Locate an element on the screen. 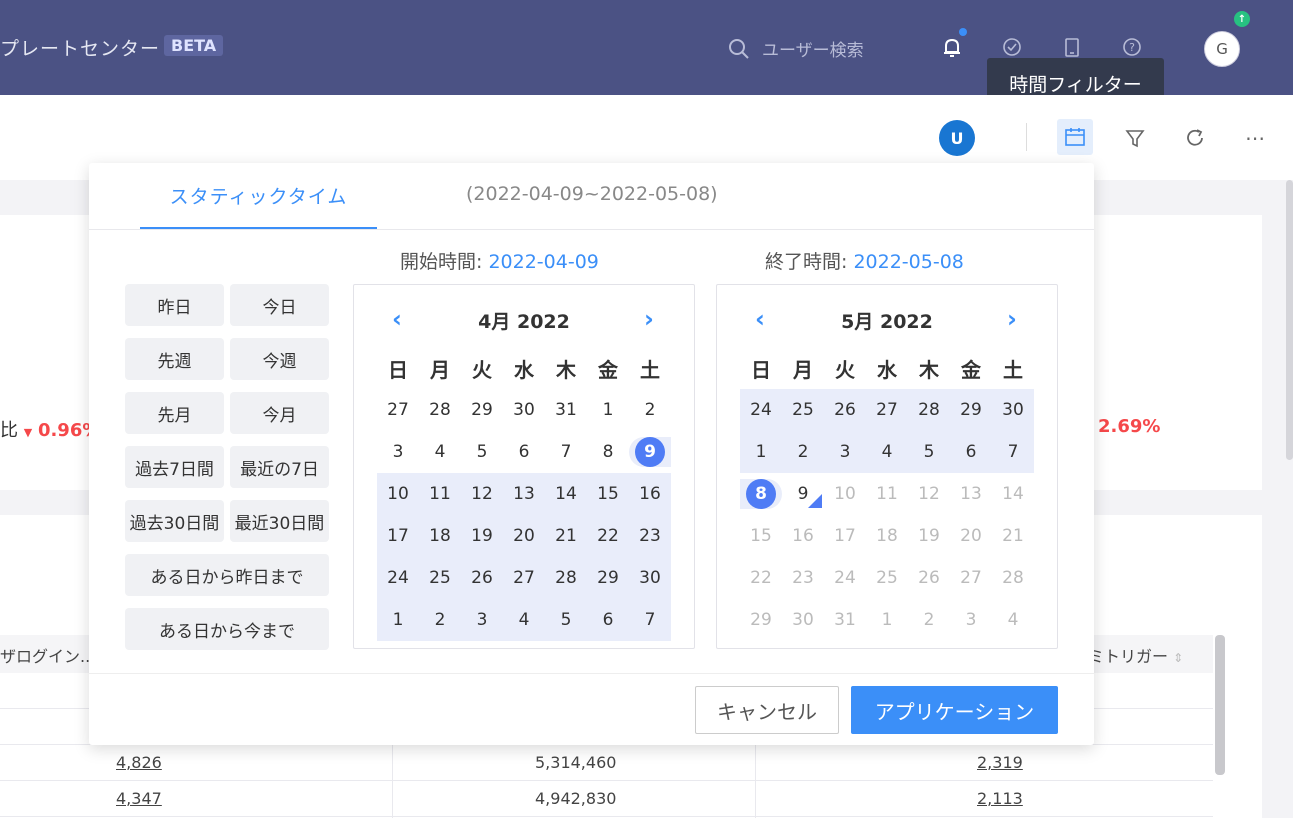 This screenshot has height=818, width=1293. cell-link: 2,113 is located at coordinates (1000, 798).